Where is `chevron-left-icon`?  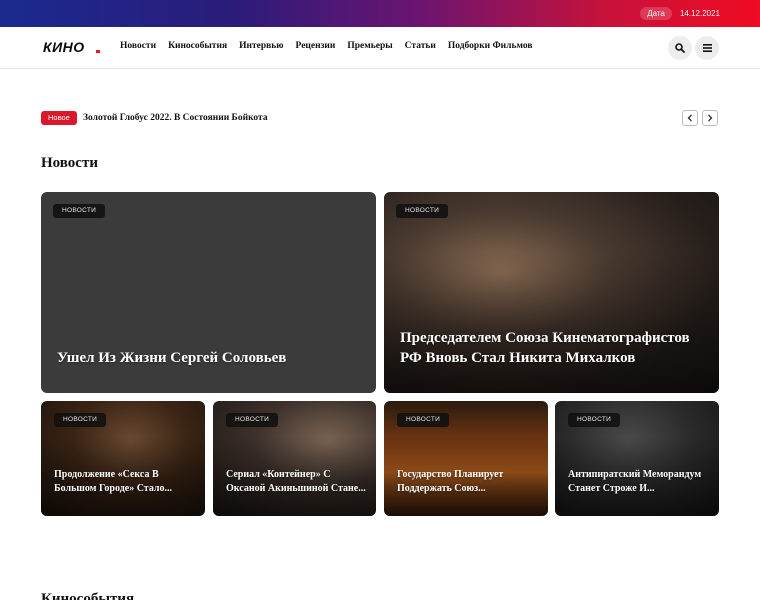 chevron-left-icon is located at coordinates (689, 118).